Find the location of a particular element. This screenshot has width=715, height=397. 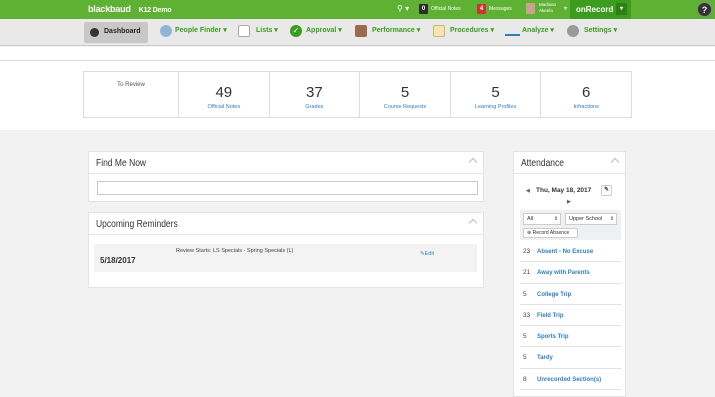

check-icon: ✓ is located at coordinates (296, 31).